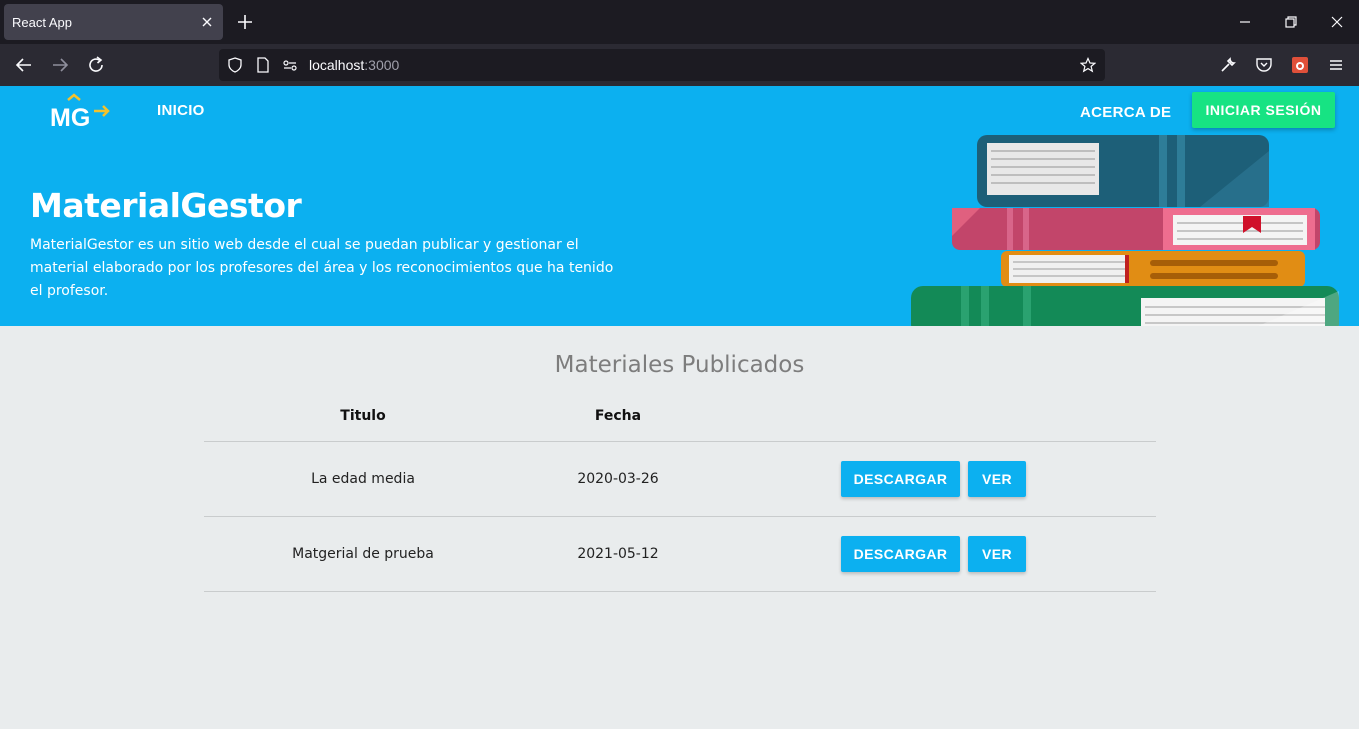  Describe the element at coordinates (1245, 22) in the screenshot. I see `minimize-icon` at that location.